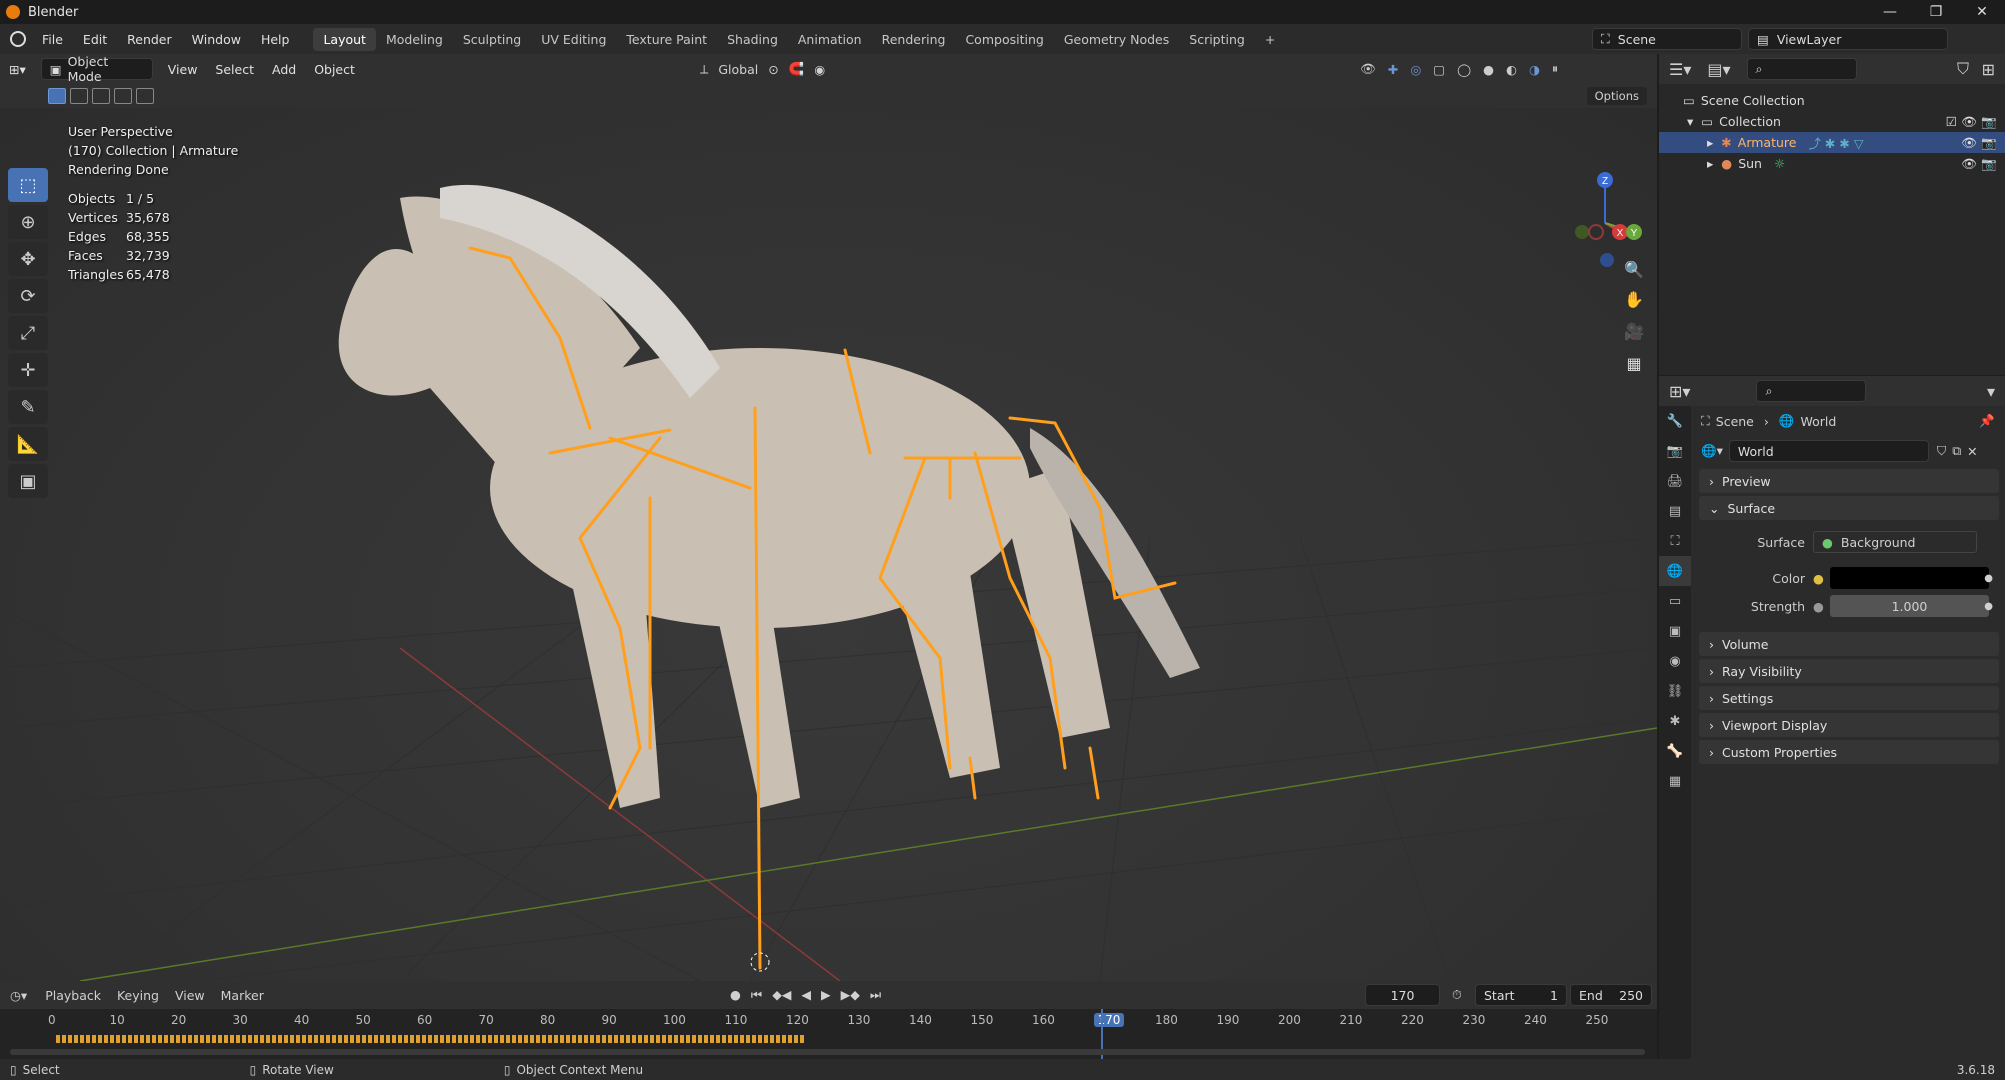 The image size is (2005, 1080). Describe the element at coordinates (284, 69) in the screenshot. I see `menu-add: Add` at that location.